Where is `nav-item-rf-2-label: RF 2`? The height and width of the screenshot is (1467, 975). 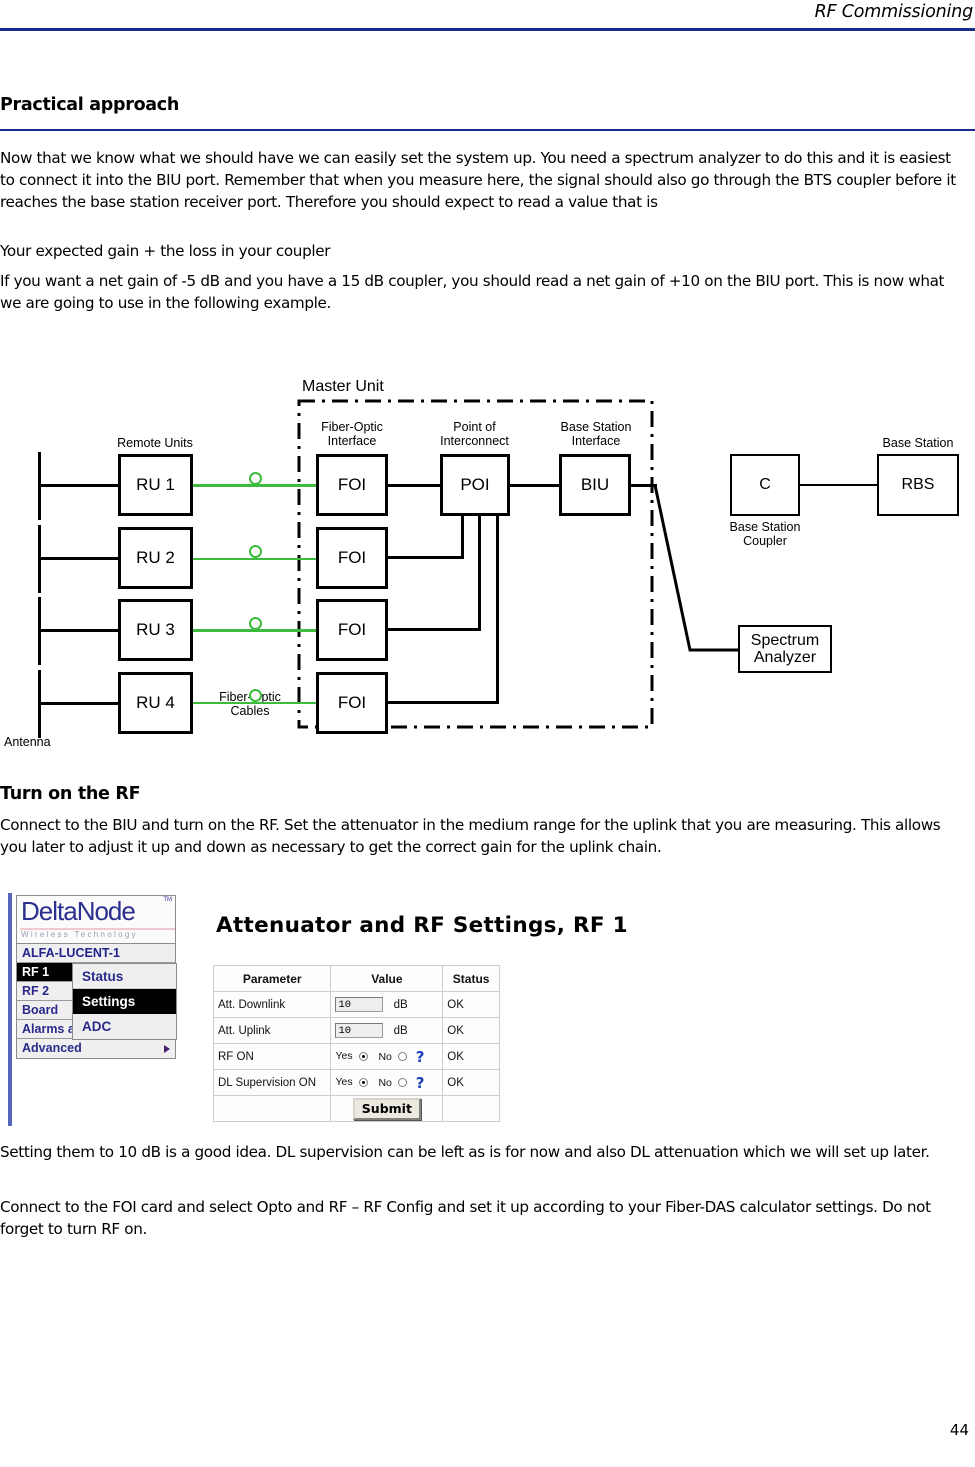
nav-item-rf-2-label: RF 2 is located at coordinates (36, 991).